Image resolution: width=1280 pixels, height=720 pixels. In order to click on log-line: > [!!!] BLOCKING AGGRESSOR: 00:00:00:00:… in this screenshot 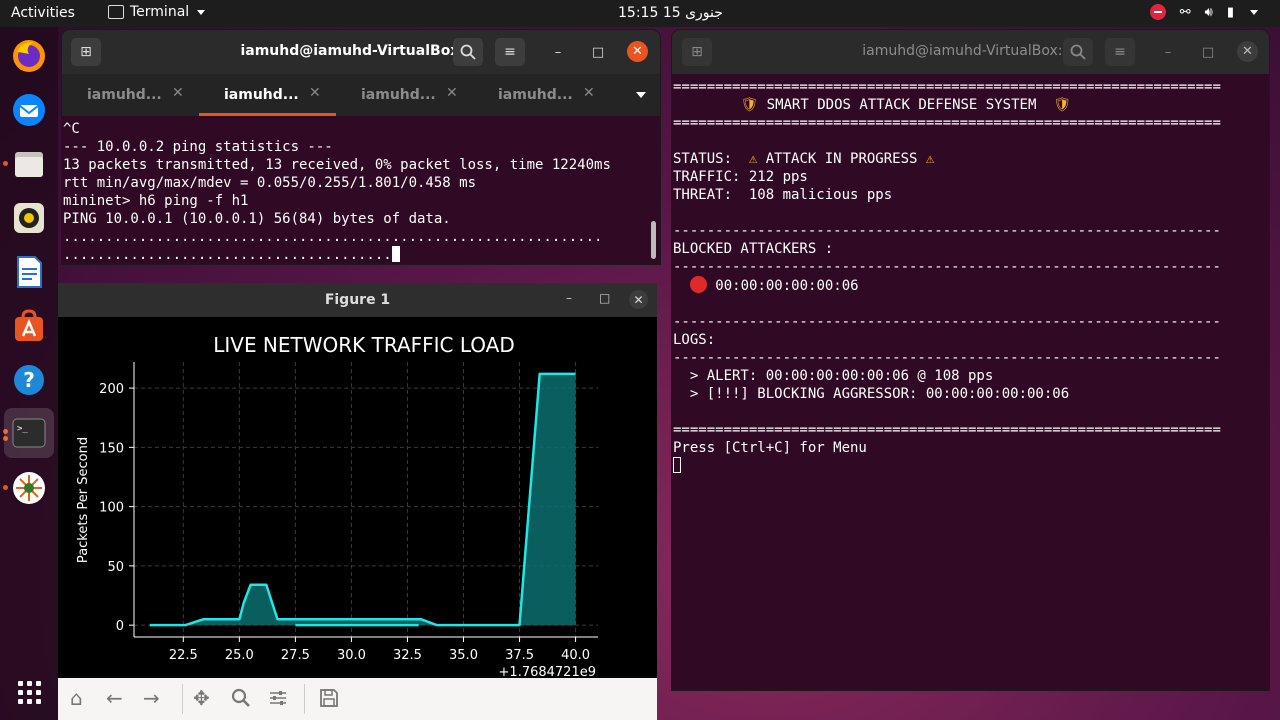, I will do `click(871, 394)`.